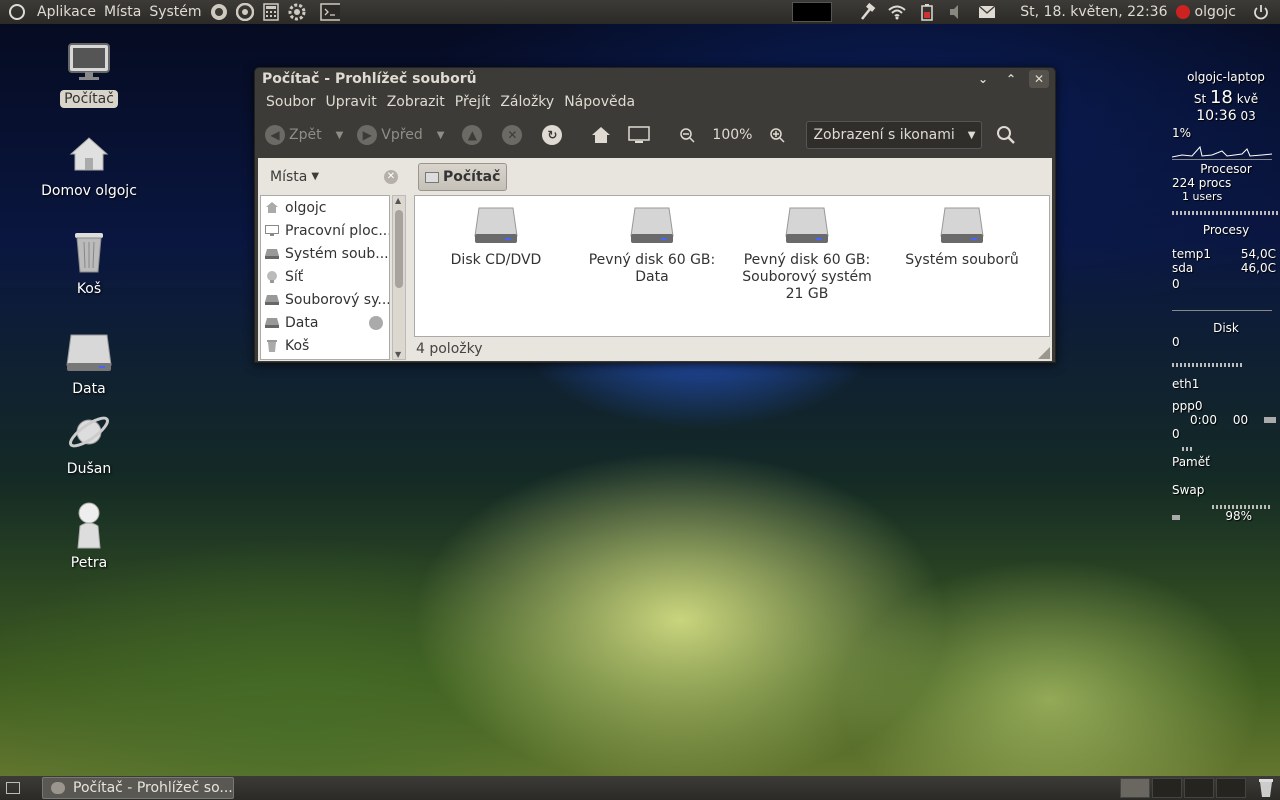 Image resolution: width=1280 pixels, height=800 pixels. What do you see at coordinates (245, 12) in the screenshot?
I see `chromium-icon` at bounding box center [245, 12].